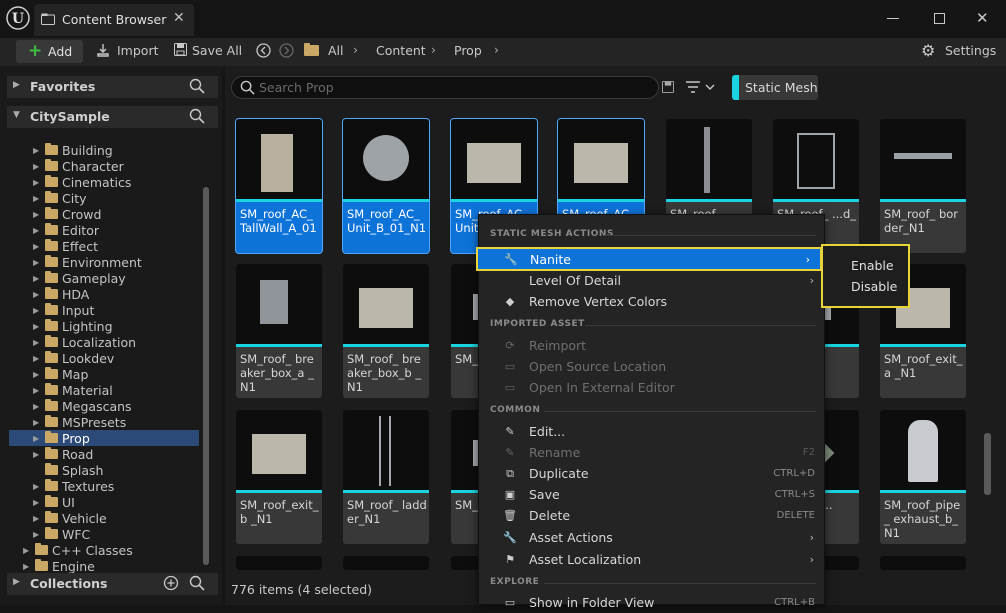 Image resolution: width=1006 pixels, height=613 pixels. What do you see at coordinates (104, 534) in the screenshot?
I see `sidebar-item-wfc: ▶ WFC` at bounding box center [104, 534].